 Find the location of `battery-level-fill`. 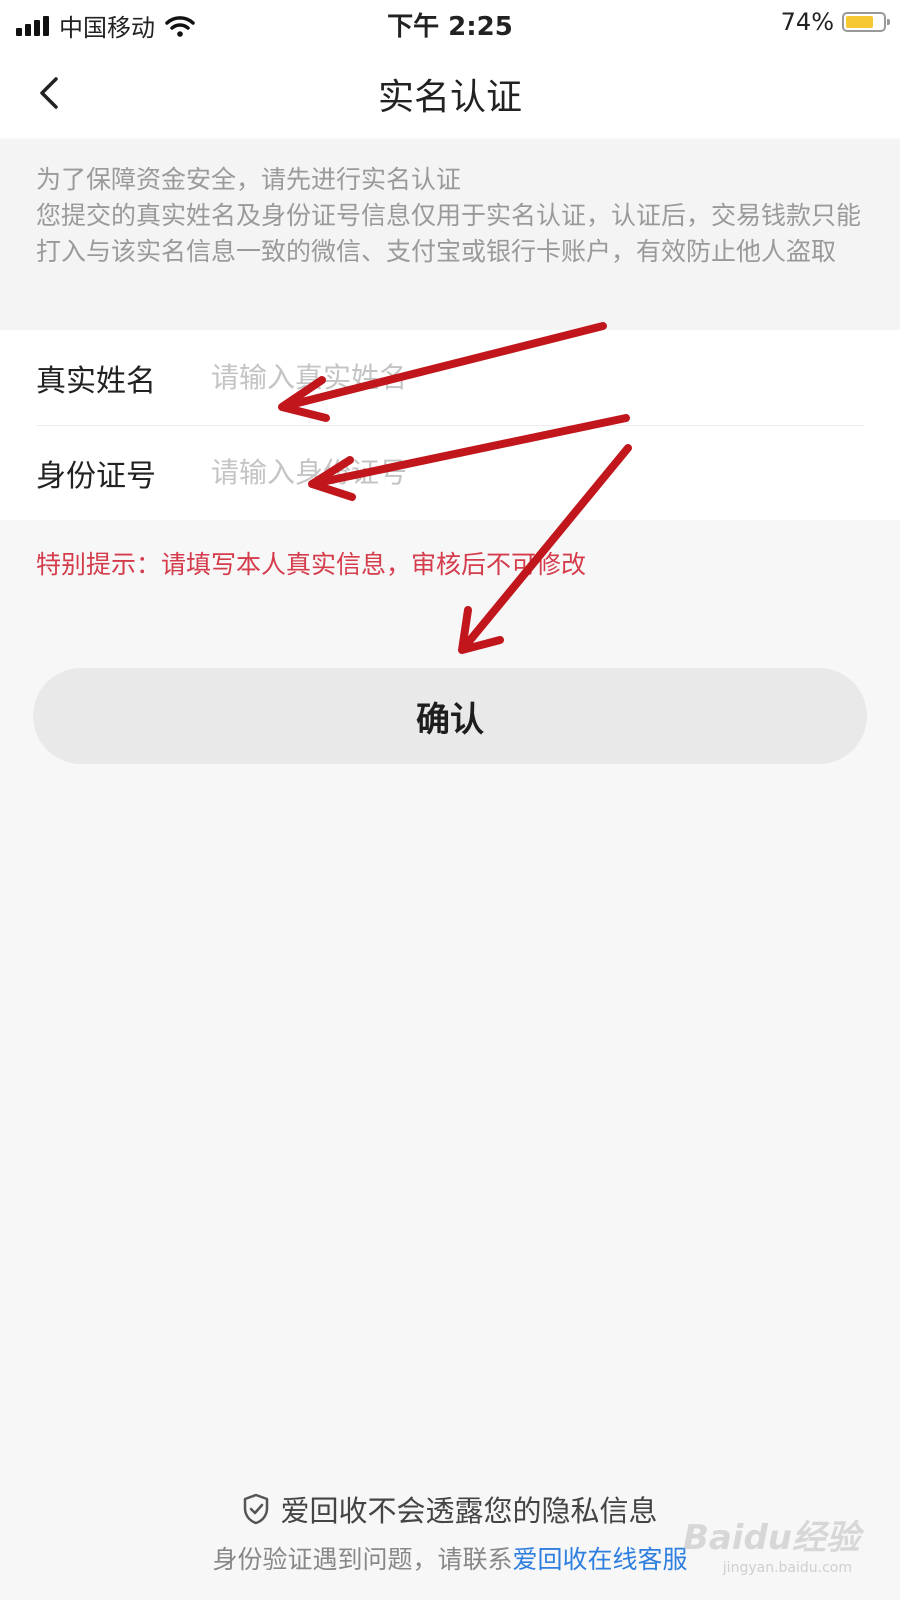

battery-level-fill is located at coordinates (859, 22).